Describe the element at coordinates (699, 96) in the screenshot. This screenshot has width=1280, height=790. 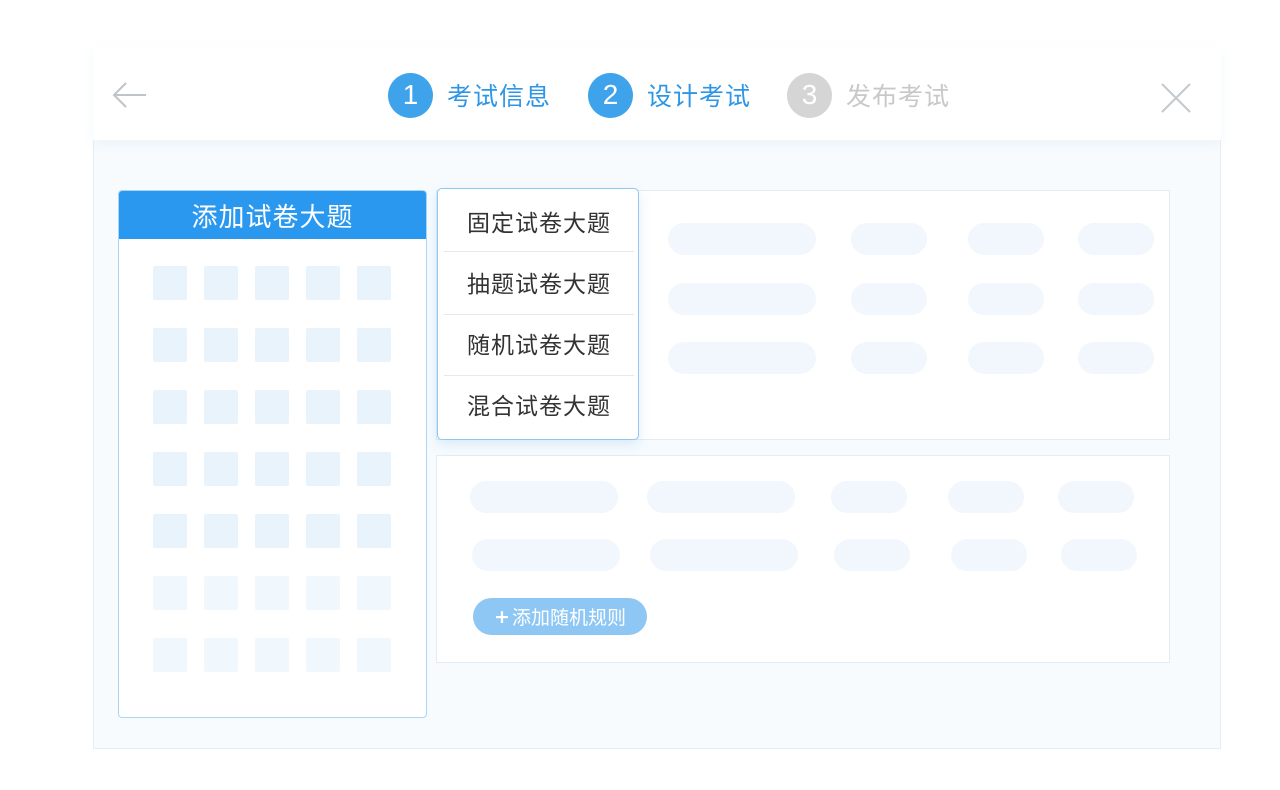
I see `step-label: 设计考试` at that location.